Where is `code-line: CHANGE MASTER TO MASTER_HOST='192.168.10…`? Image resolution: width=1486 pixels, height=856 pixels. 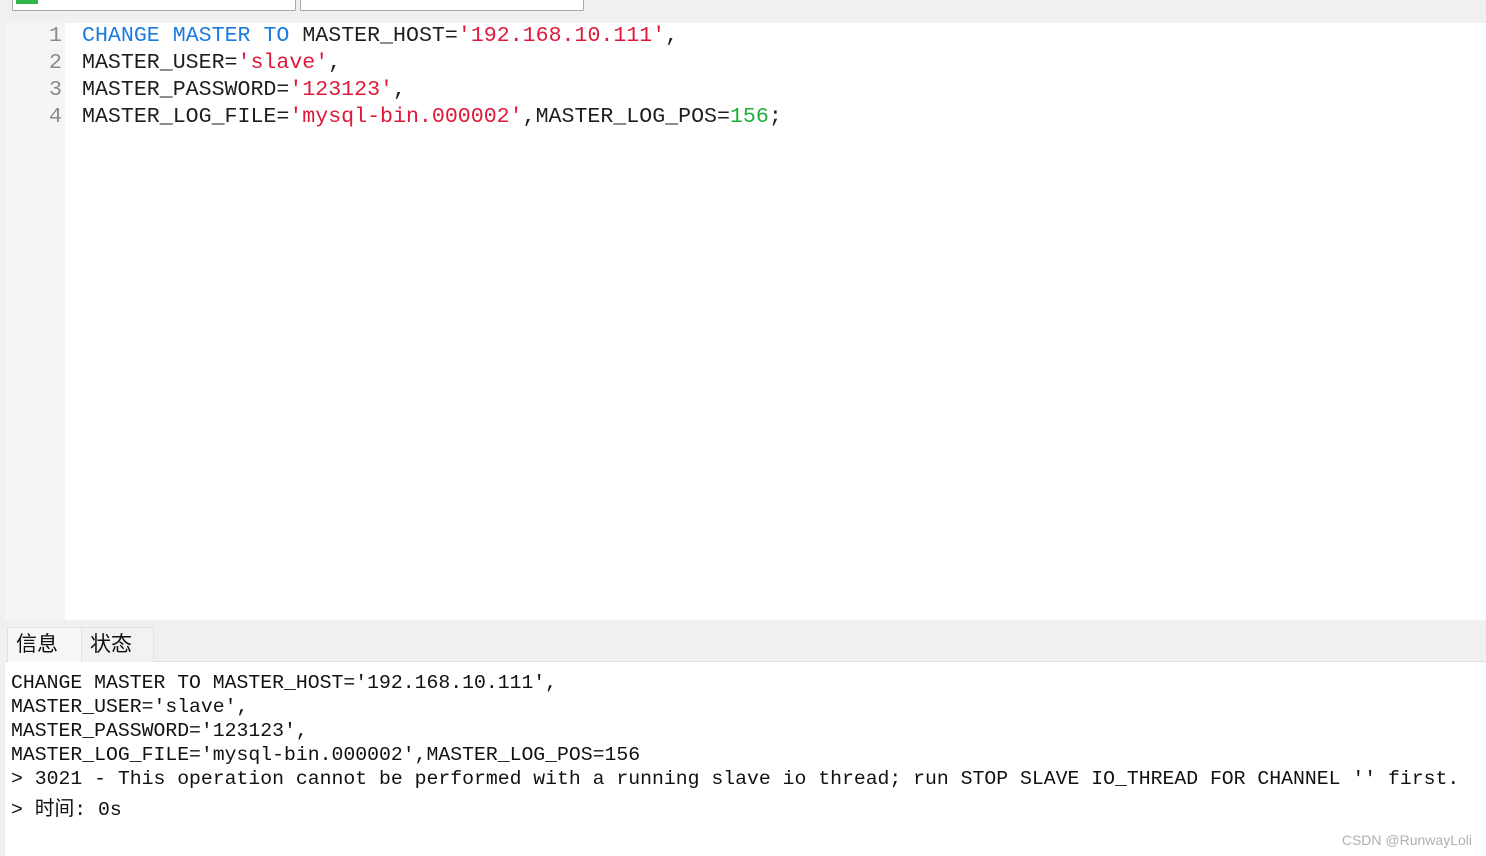 code-line: CHANGE MASTER TO MASTER_HOST='192.168.10… is located at coordinates (380, 36).